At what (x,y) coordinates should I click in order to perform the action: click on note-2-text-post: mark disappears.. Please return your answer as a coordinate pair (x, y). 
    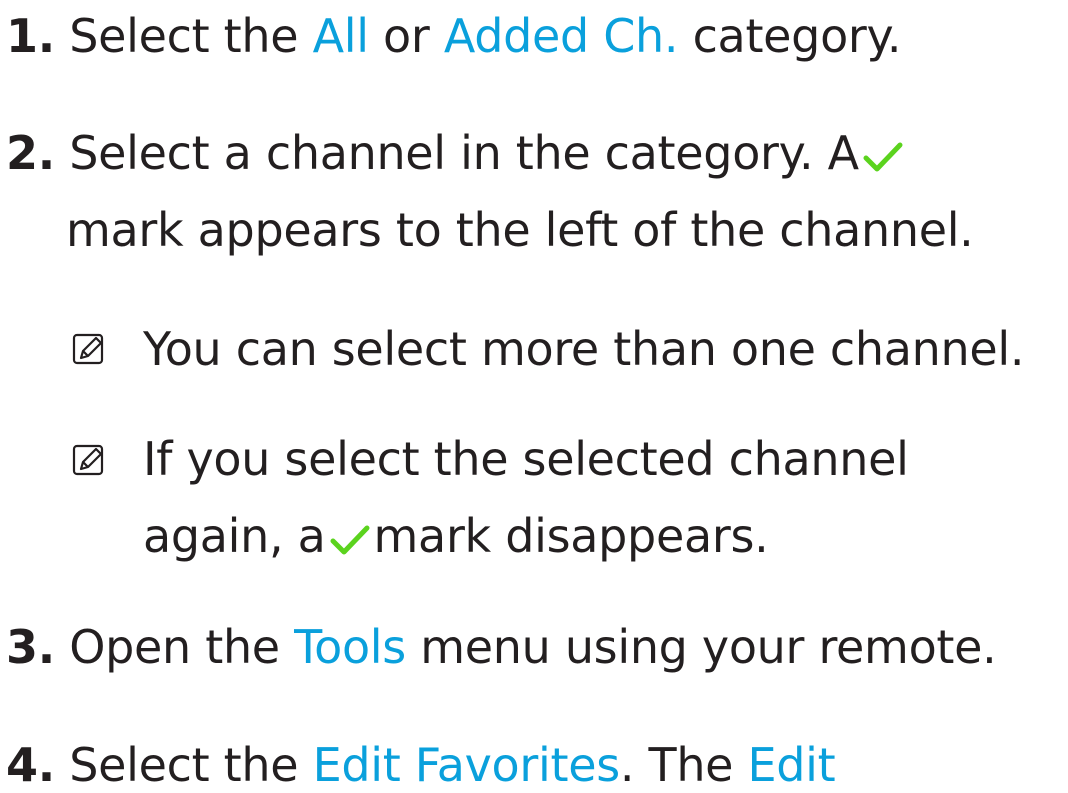
    Looking at the image, I should click on (571, 536).